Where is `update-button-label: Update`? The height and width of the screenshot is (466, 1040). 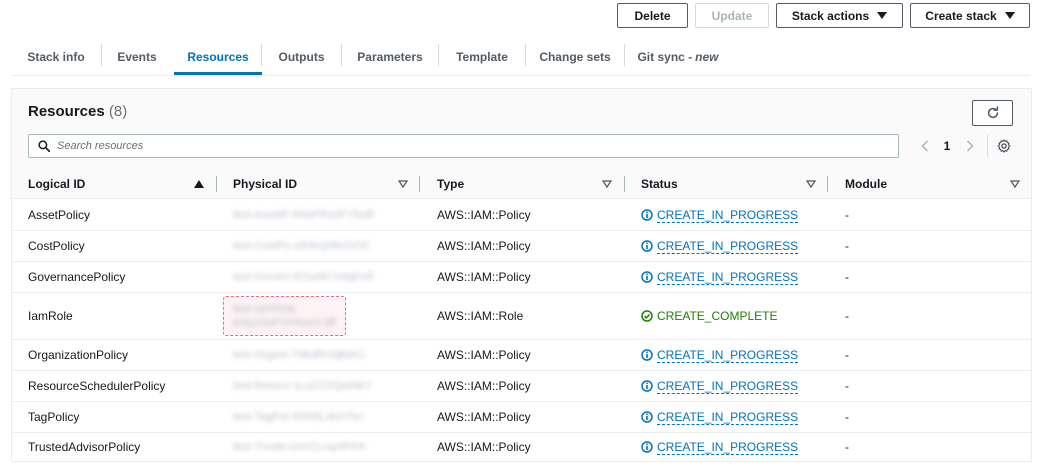 update-button-label: Update is located at coordinates (732, 15).